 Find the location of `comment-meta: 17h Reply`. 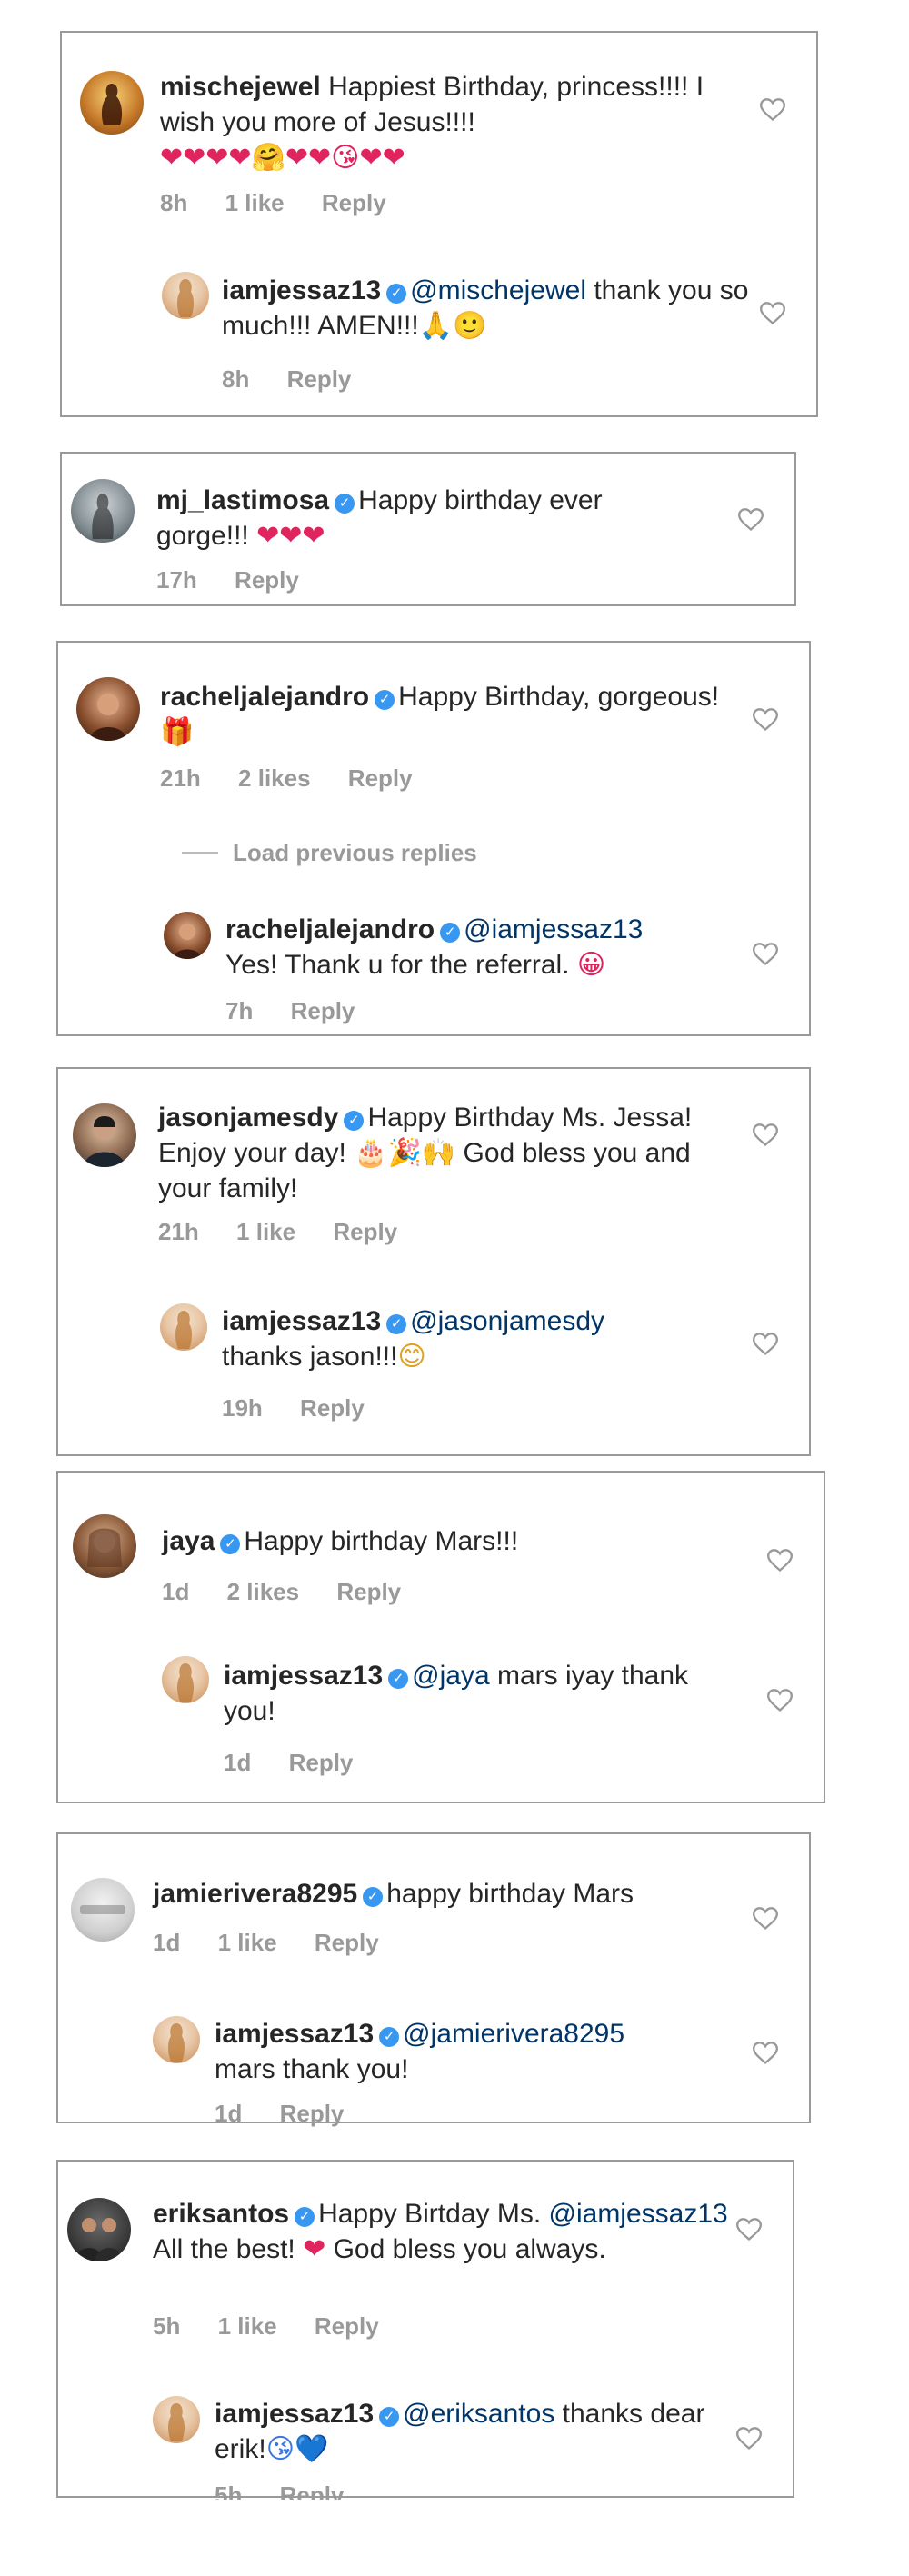

comment-meta: 17h Reply is located at coordinates (243, 580).